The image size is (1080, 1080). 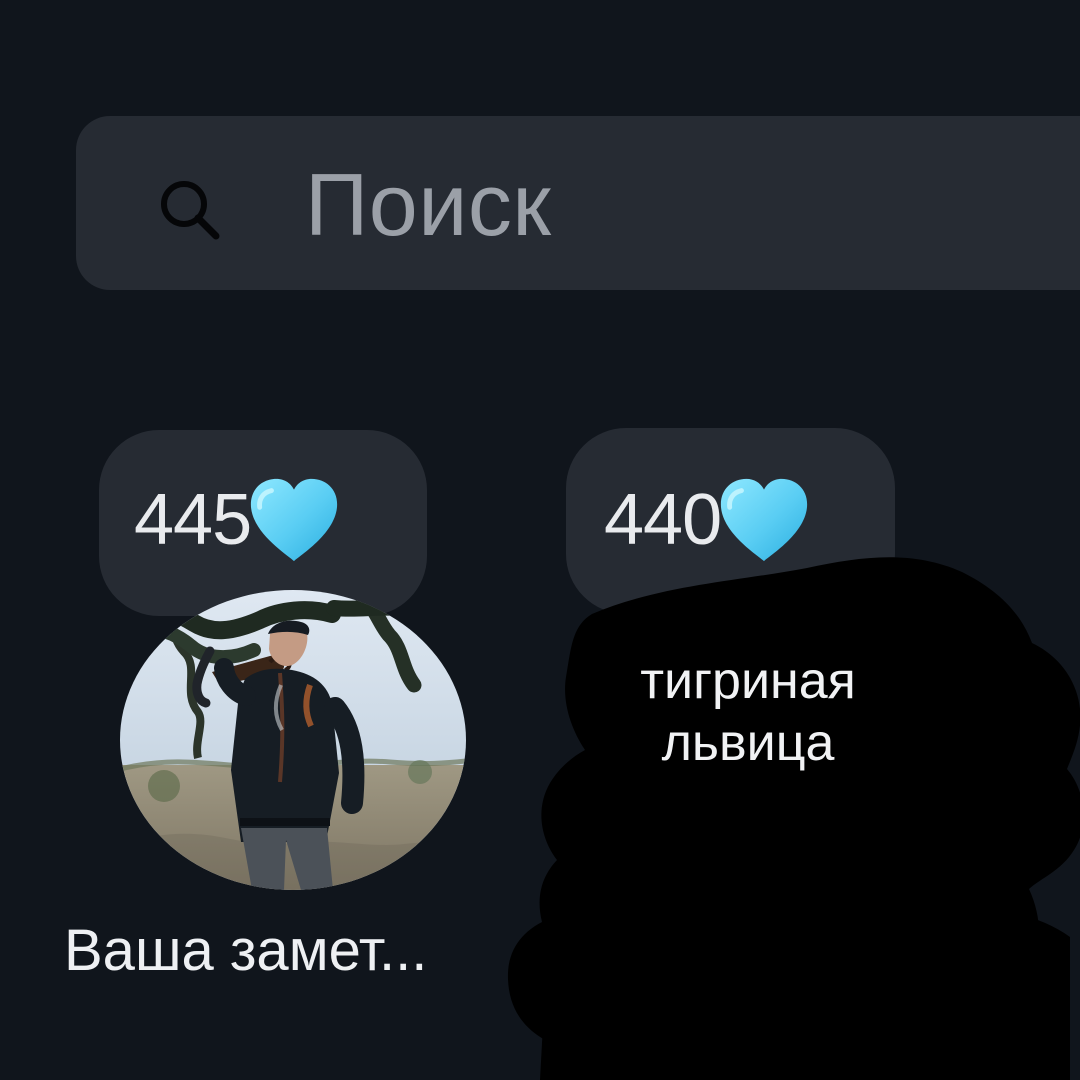 I want to click on search-icon, so click(x=190, y=210).